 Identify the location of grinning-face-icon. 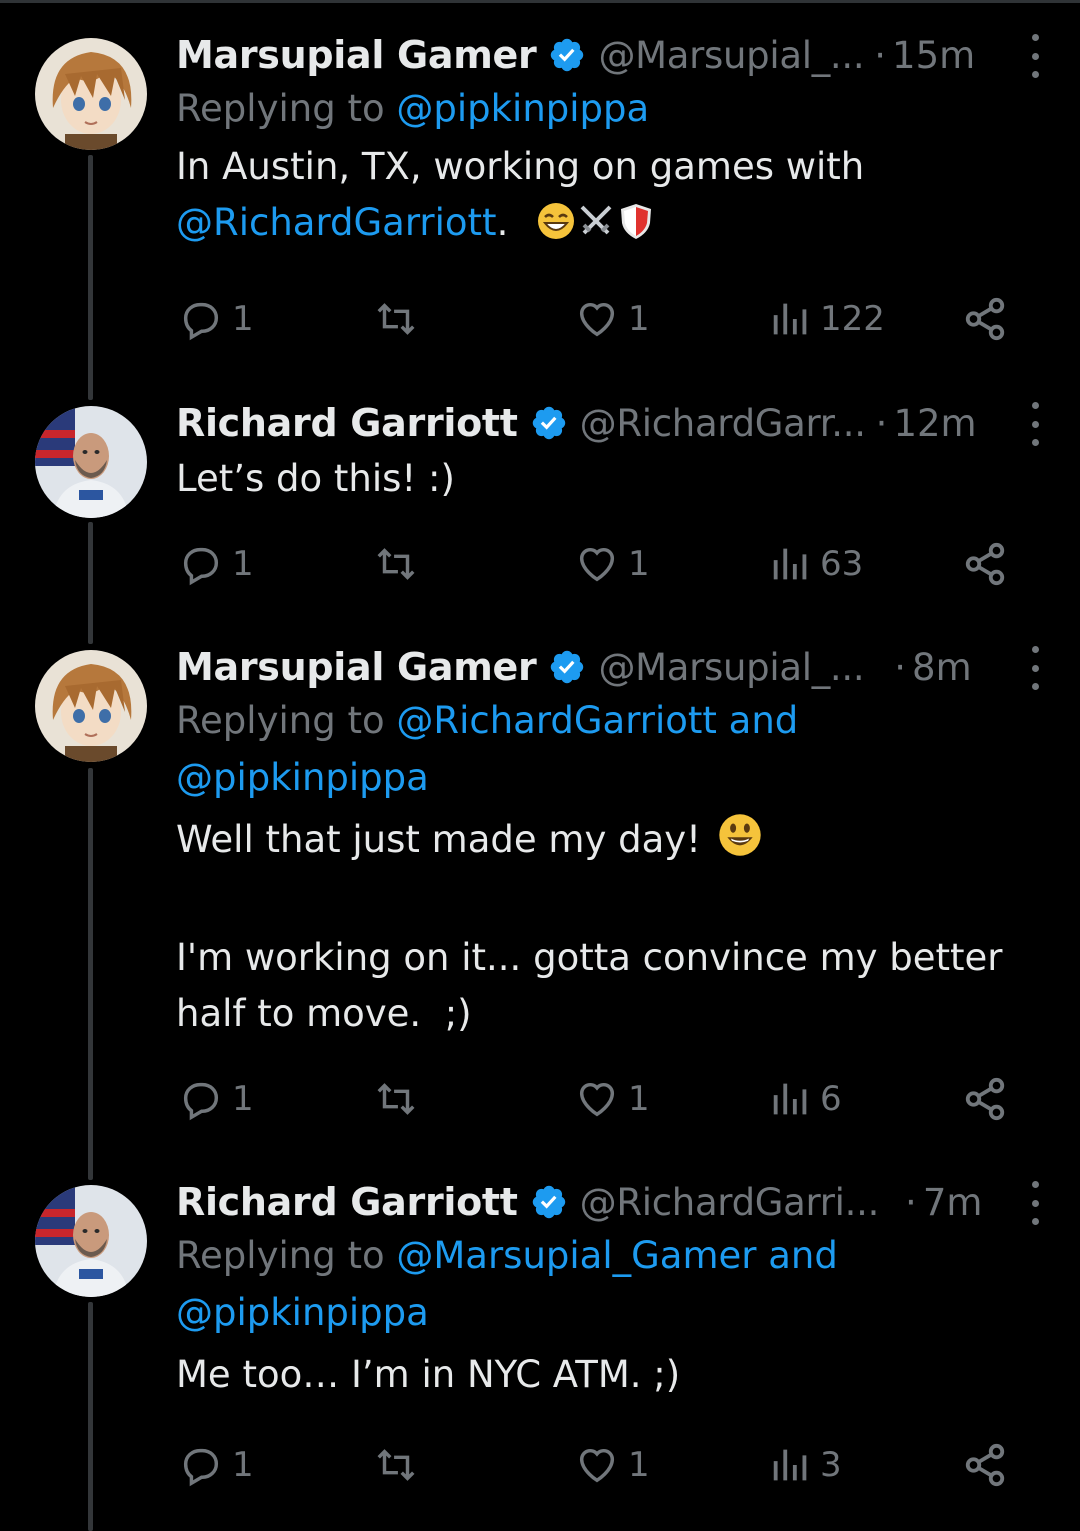
(556, 229).